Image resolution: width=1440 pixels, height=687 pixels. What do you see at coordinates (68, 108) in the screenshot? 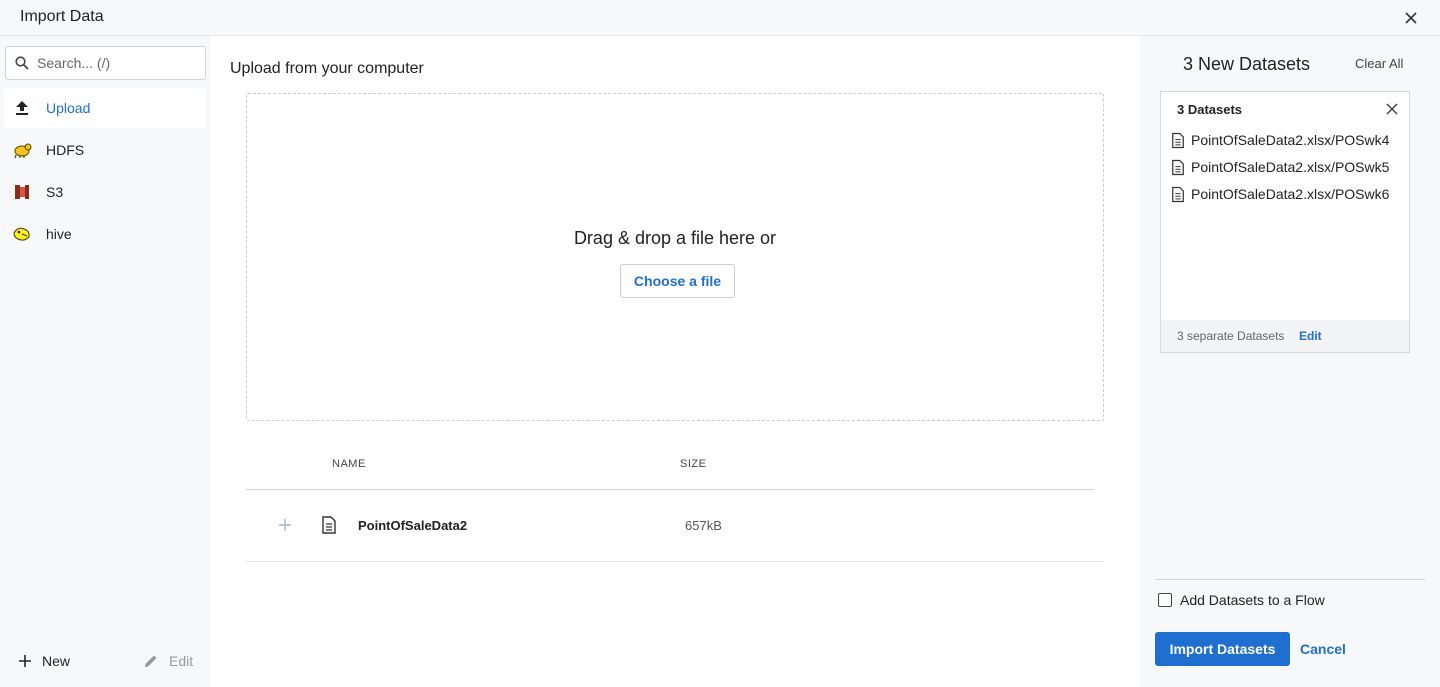
I see `sidebar-item-label: Upload` at bounding box center [68, 108].